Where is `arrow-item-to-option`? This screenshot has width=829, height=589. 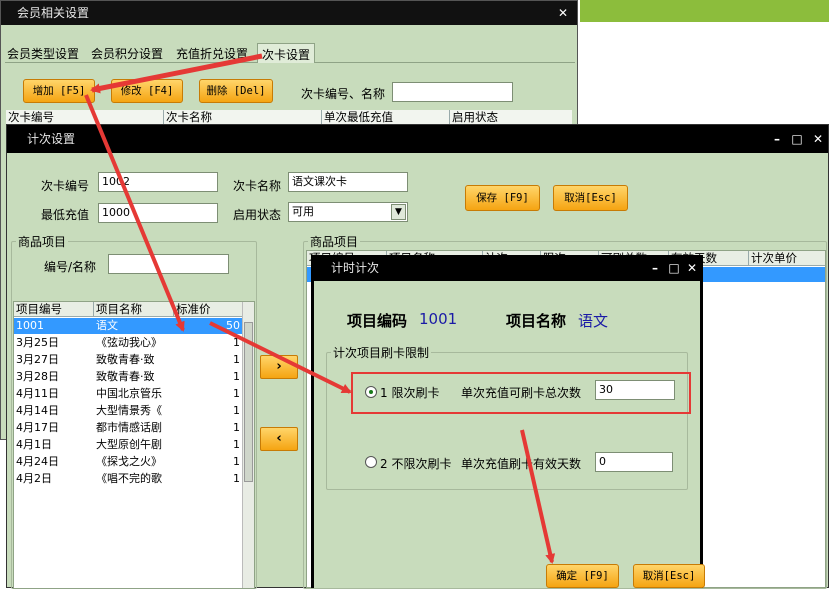 arrow-item-to-option is located at coordinates (280, 357).